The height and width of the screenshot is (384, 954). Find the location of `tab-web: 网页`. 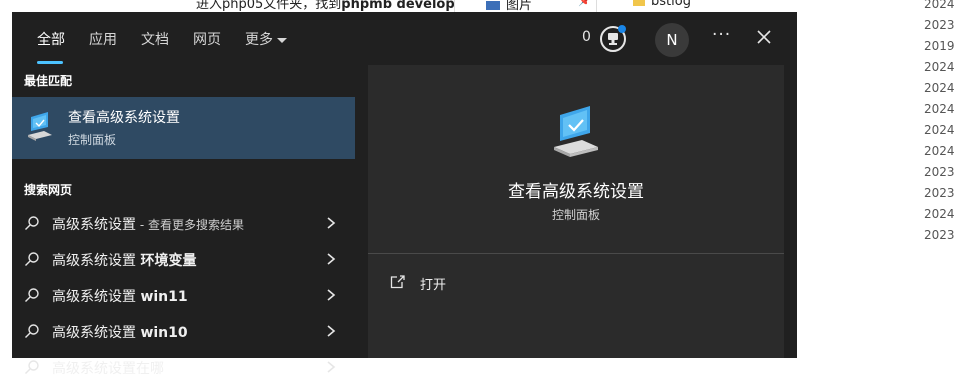

tab-web: 网页 is located at coordinates (207, 39).